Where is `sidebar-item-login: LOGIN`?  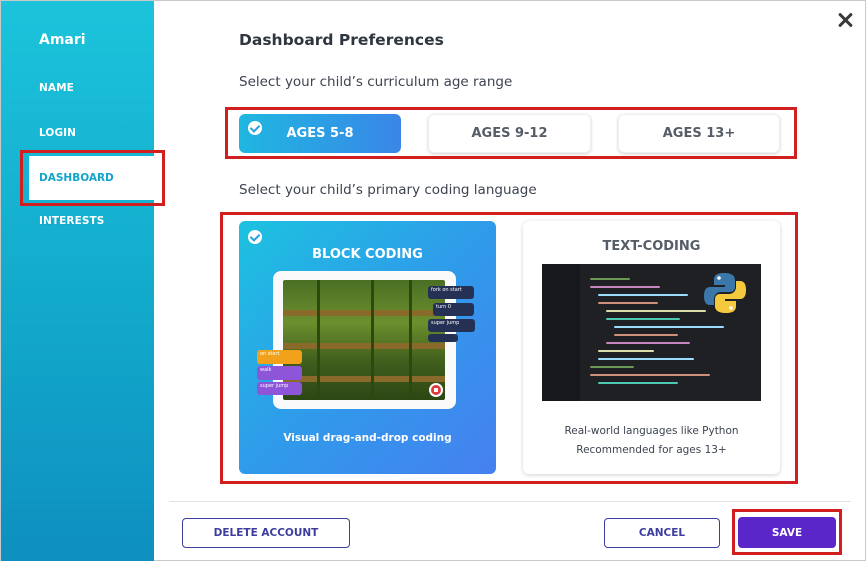
sidebar-item-login: LOGIN is located at coordinates (57, 133).